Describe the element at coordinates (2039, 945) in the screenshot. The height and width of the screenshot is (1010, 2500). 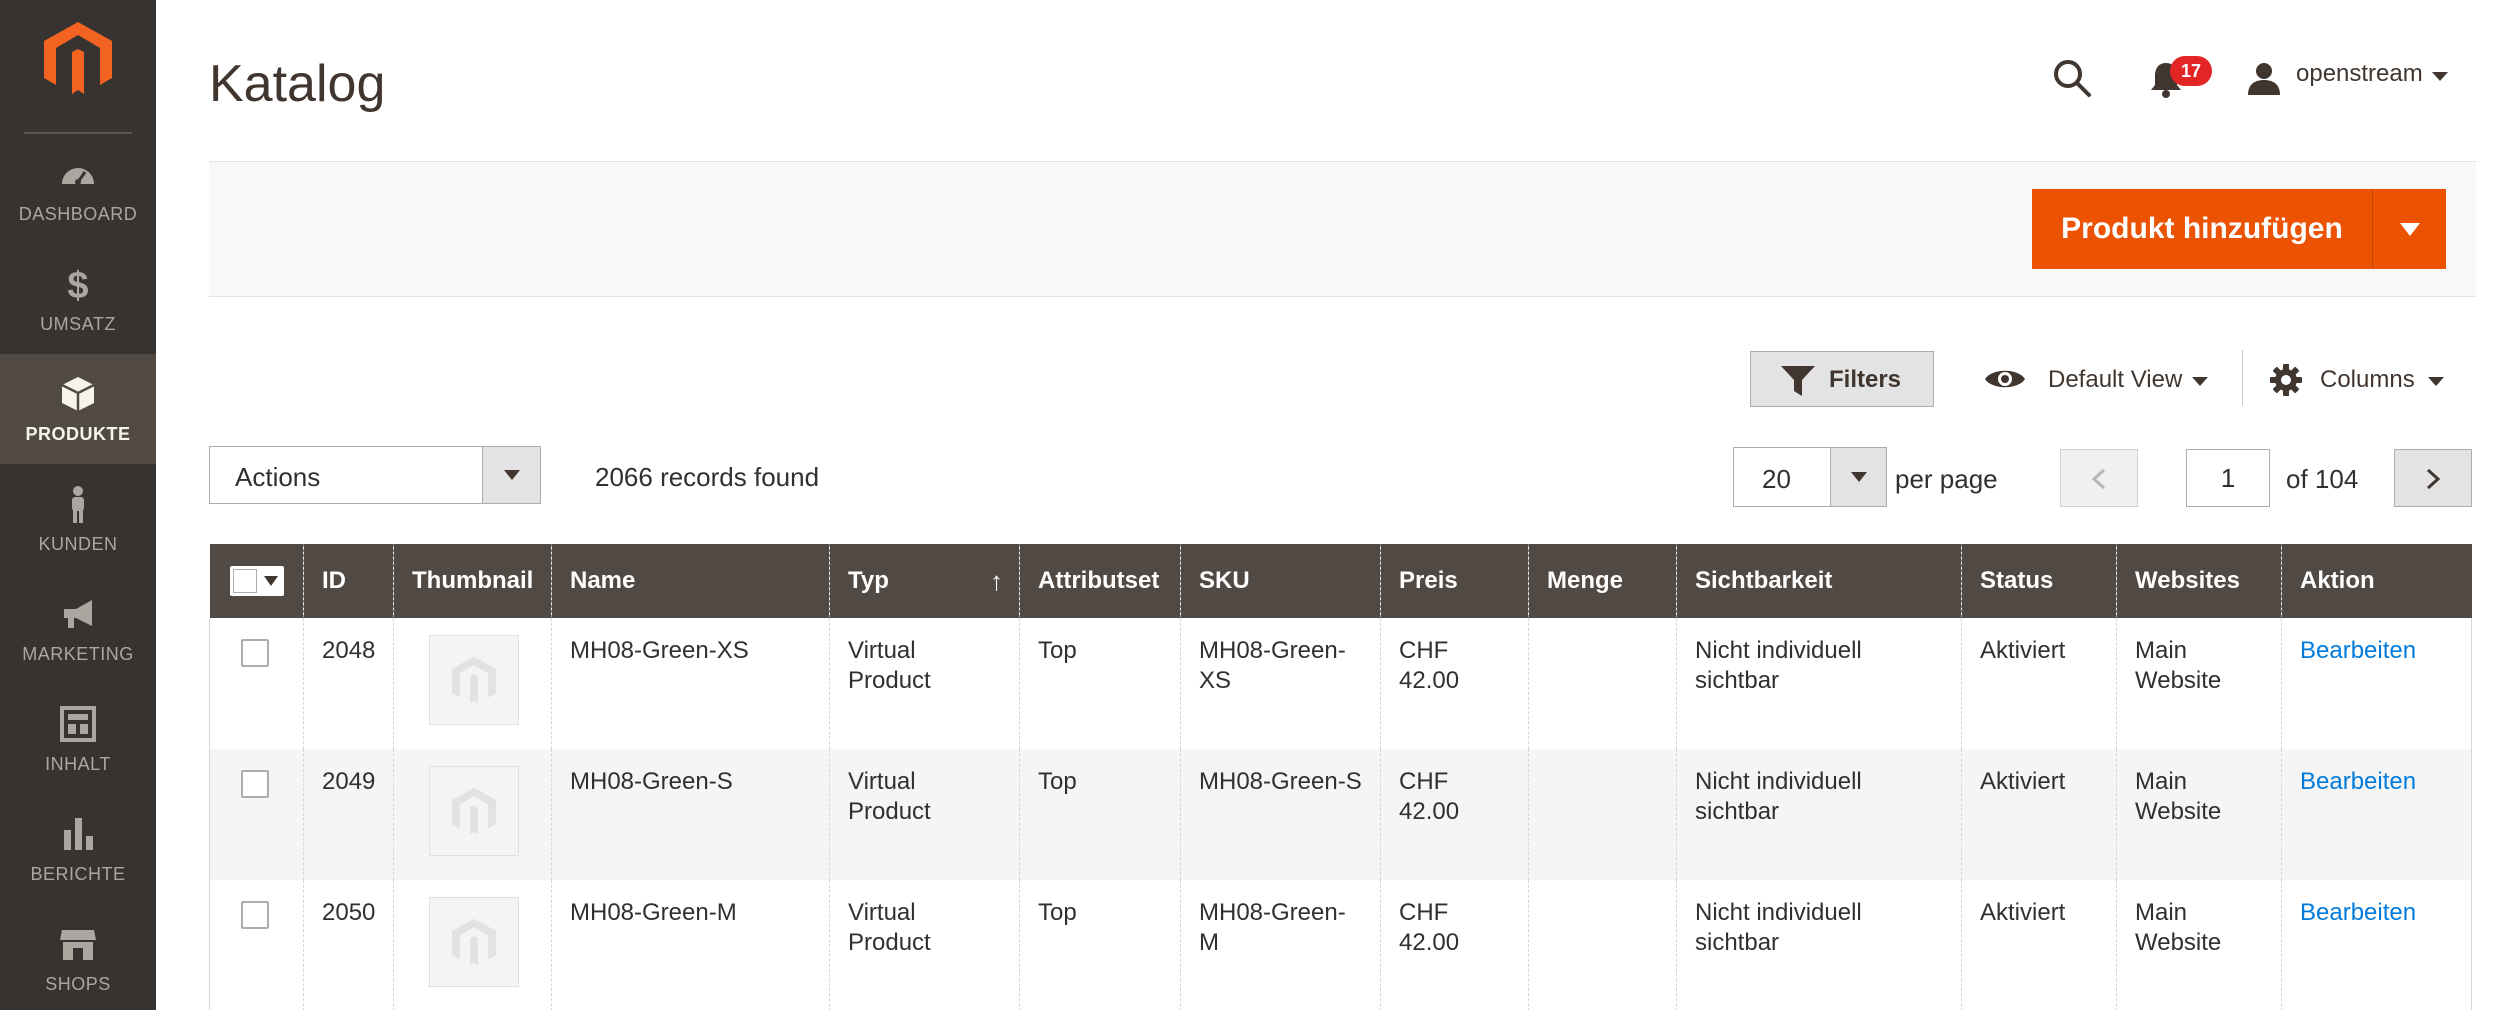
I see `cell-status: Aktiviert` at that location.